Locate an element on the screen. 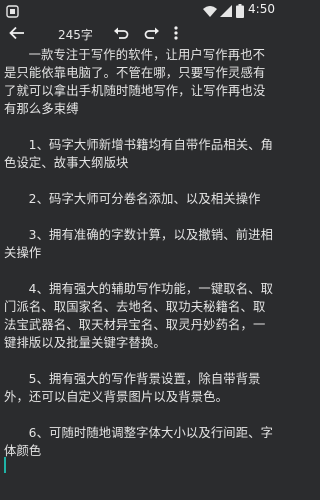  more-options-button is located at coordinates (176, 33).